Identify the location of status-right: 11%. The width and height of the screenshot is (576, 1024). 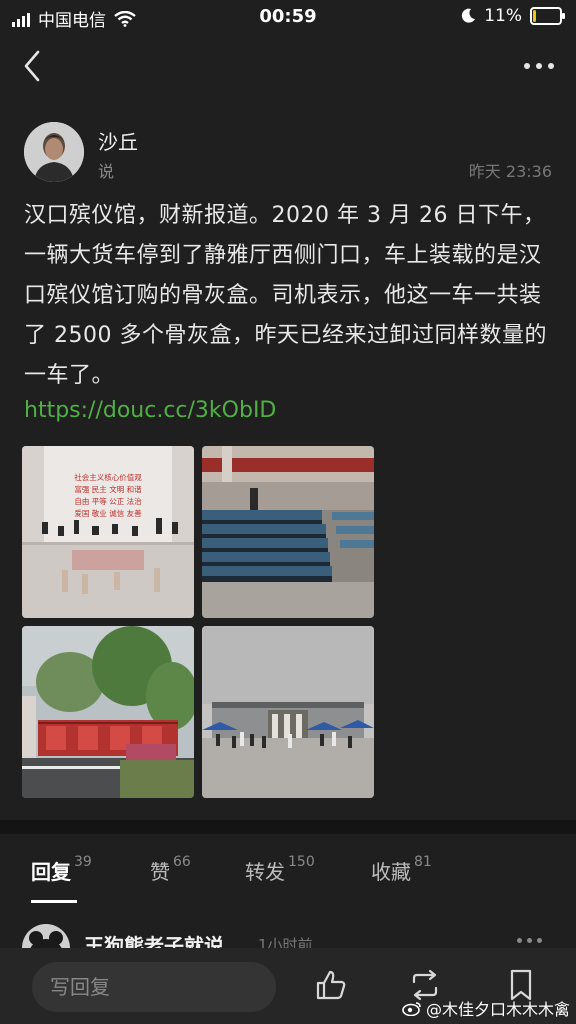
(512, 16).